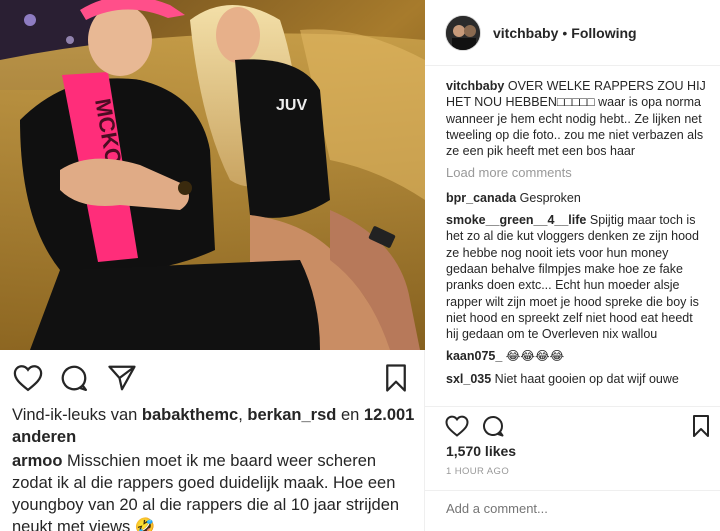 The height and width of the screenshot is (531, 720). What do you see at coordinates (77, 415) in the screenshot?
I see `likes-prefix: Vind-ik-leuks van` at bounding box center [77, 415].